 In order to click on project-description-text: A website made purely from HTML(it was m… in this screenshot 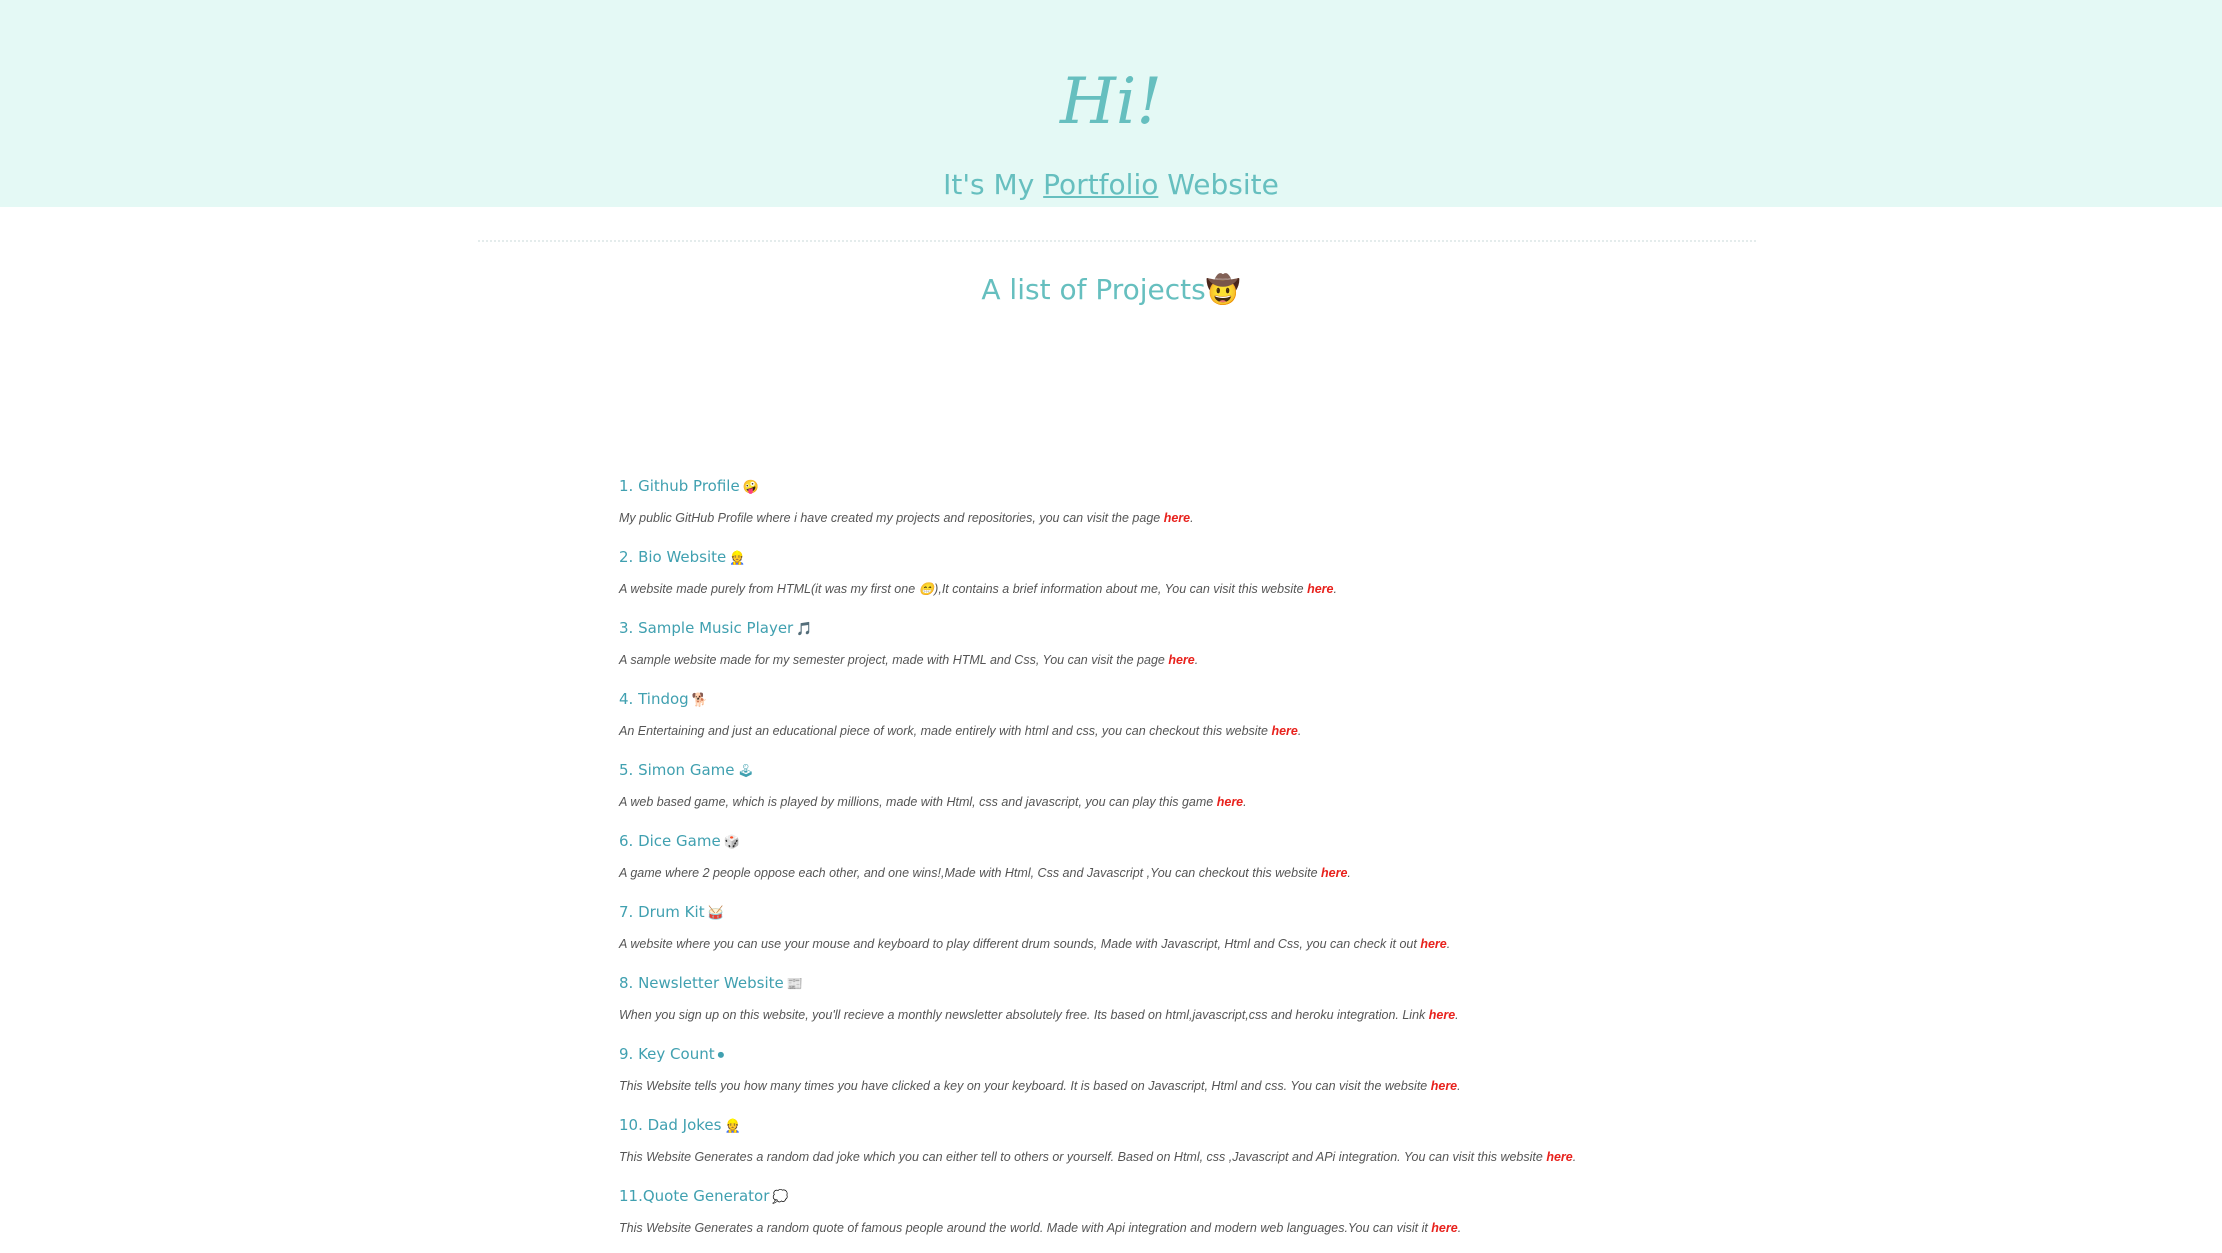, I will do `click(963, 589)`.